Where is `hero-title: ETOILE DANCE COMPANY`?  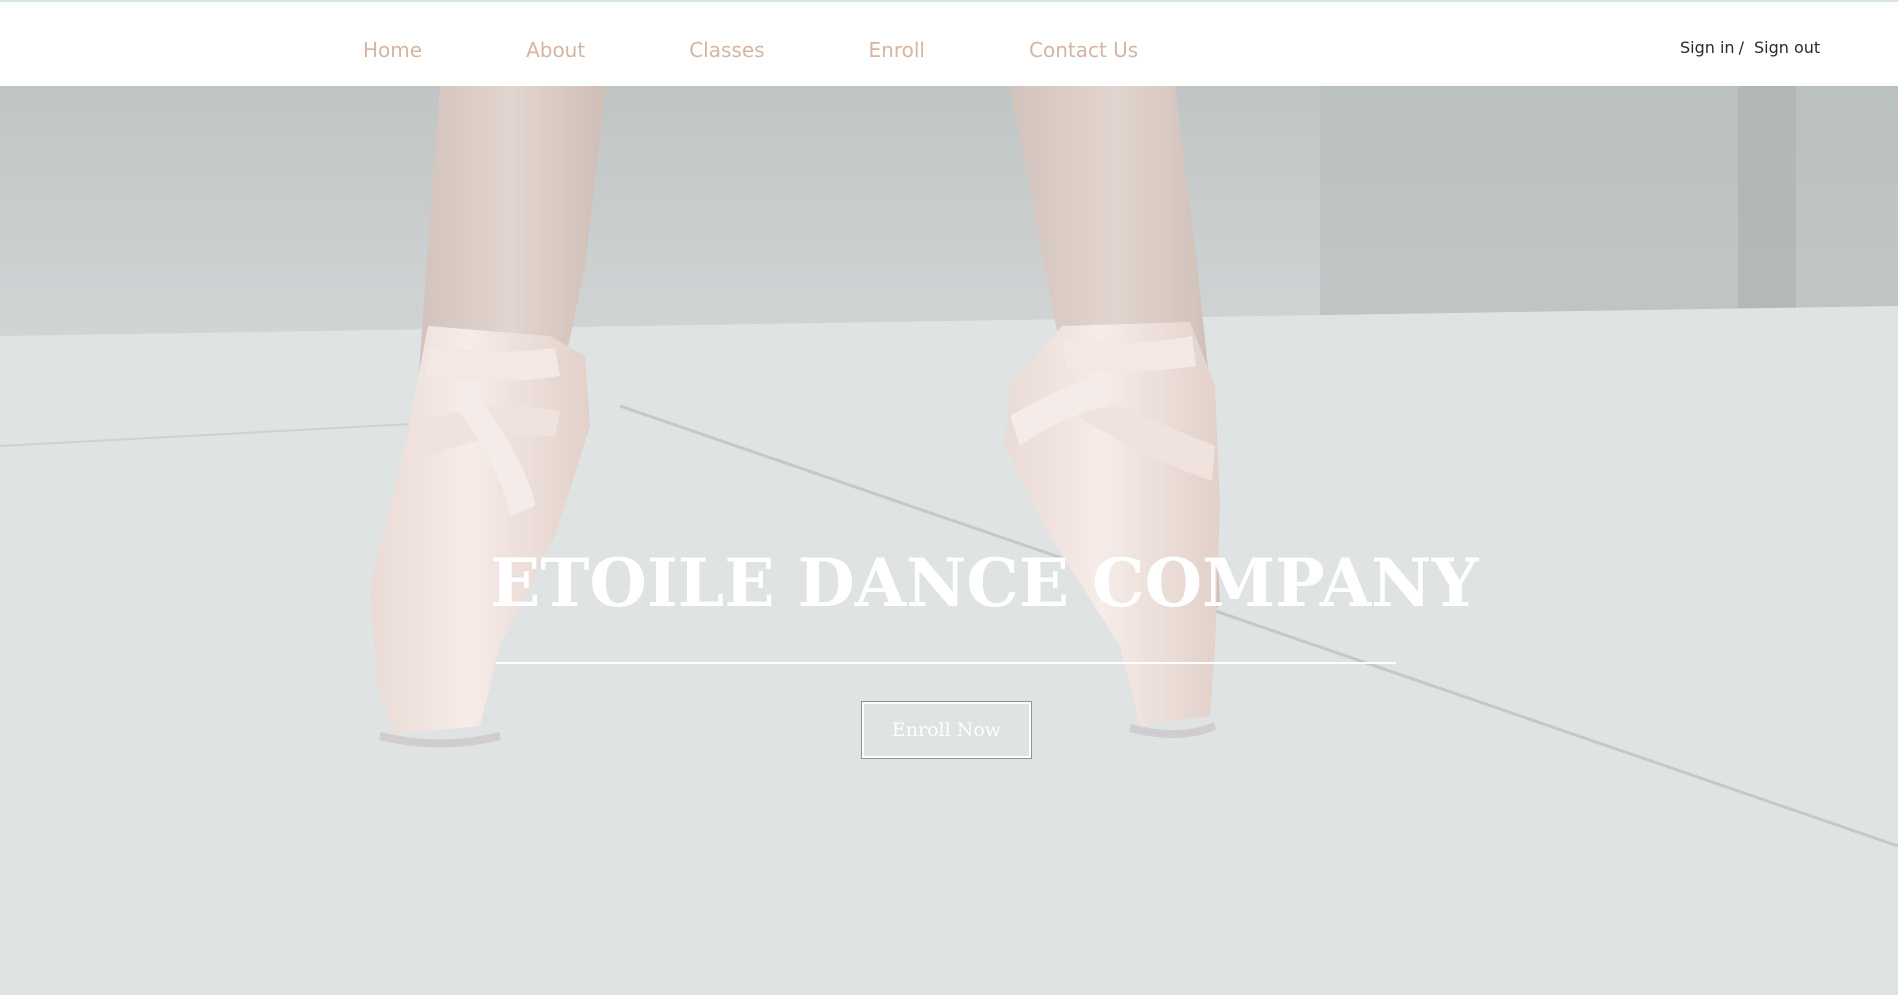 hero-title: ETOILE DANCE COMPANY is located at coordinates (984, 583).